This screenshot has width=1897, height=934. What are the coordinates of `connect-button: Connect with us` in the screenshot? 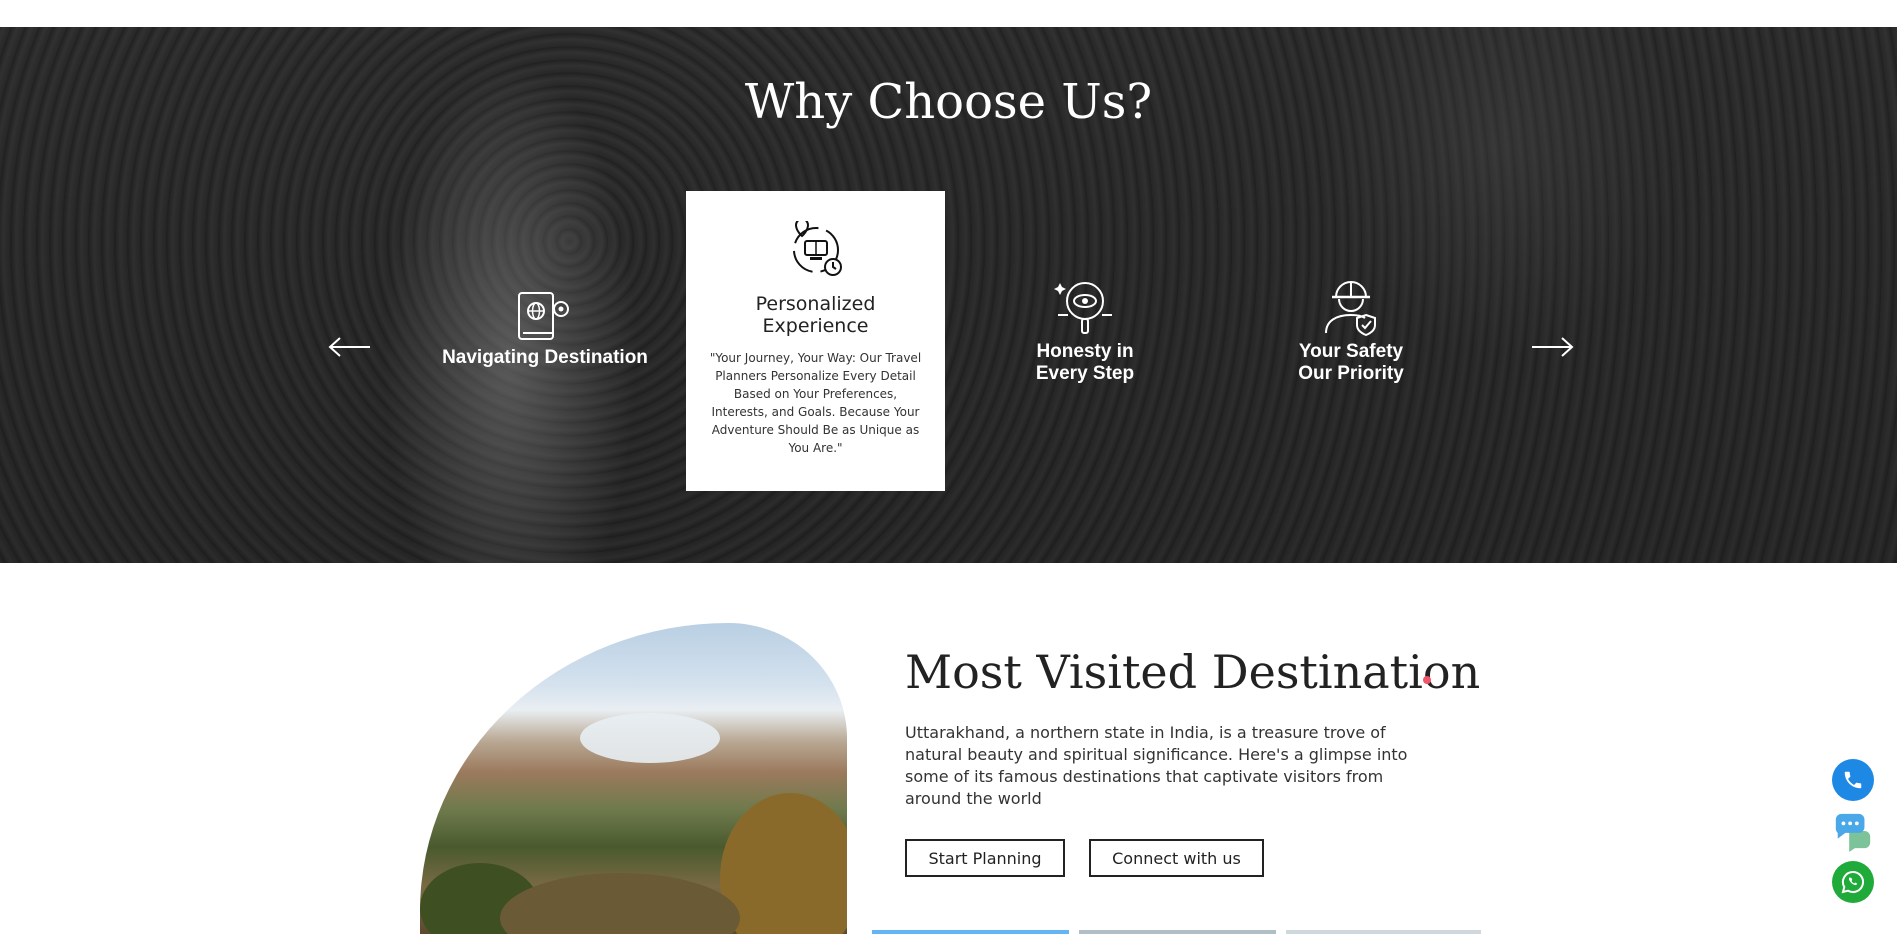 It's located at (1176, 858).